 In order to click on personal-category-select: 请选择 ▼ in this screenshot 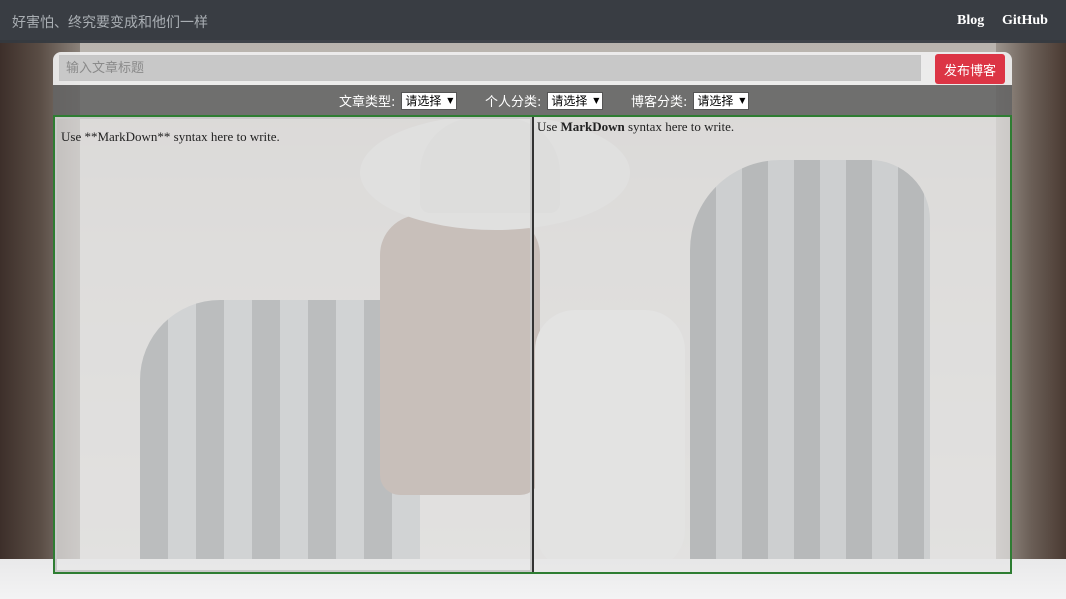, I will do `click(575, 100)`.